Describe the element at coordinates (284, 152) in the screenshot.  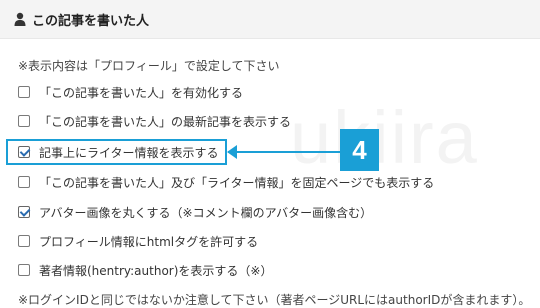
I see `callout-arrow-line` at that location.